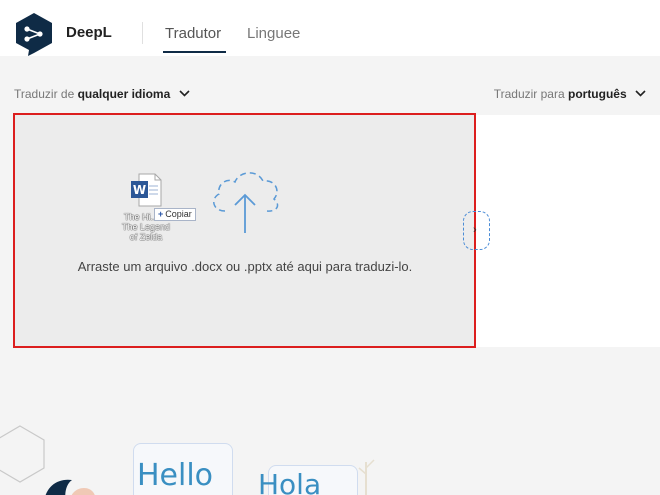 This screenshot has height=495, width=660. Describe the element at coordinates (44, 94) in the screenshot. I see `source-language-prefix: Traduzir de` at that location.